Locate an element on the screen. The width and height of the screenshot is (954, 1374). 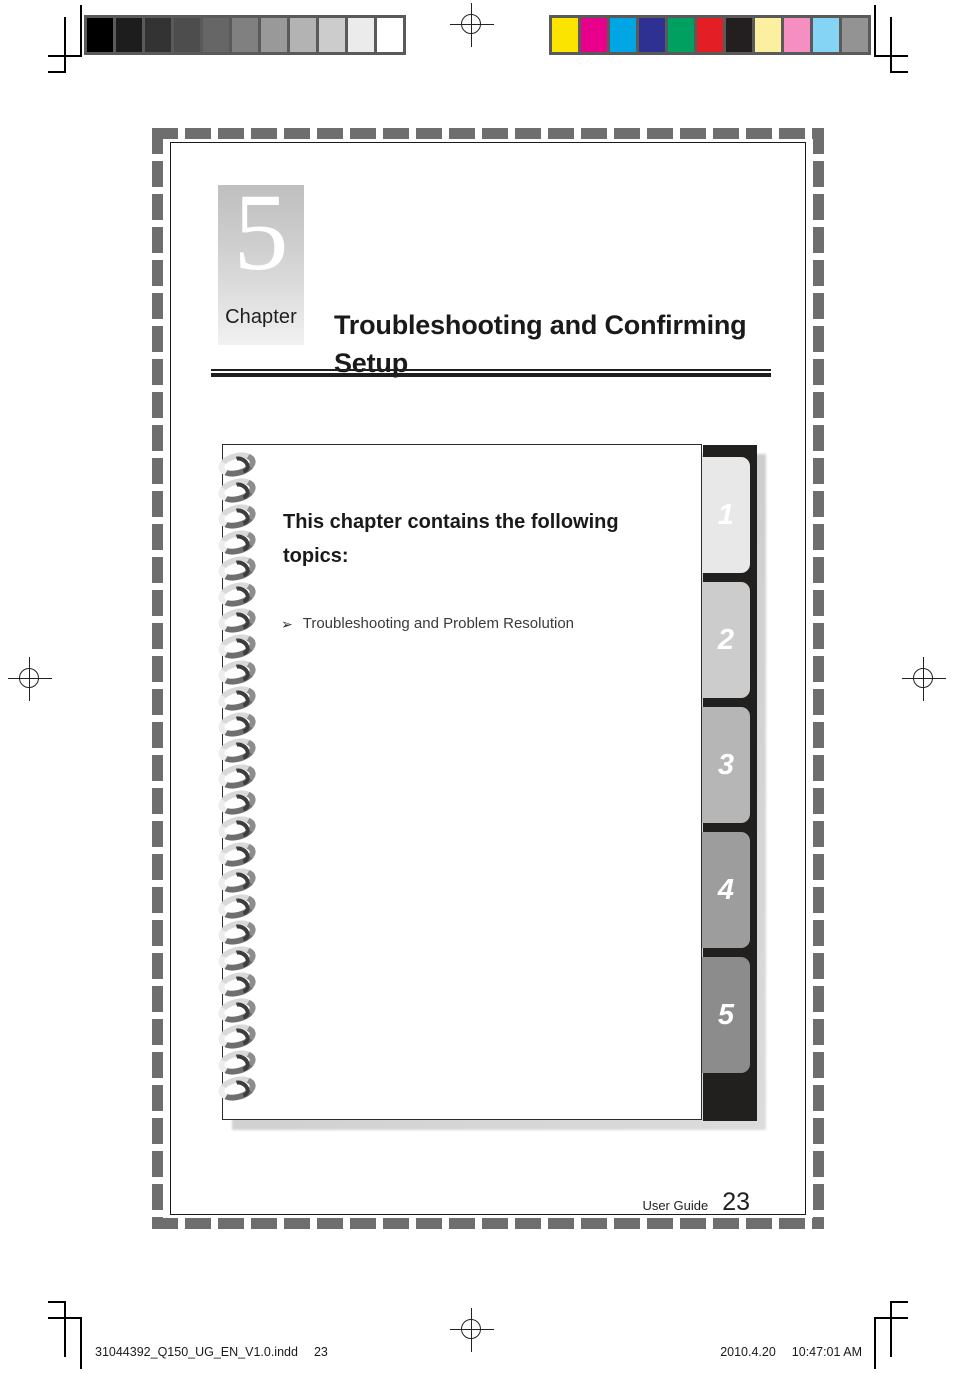
registration-target-icon-bottom is located at coordinates (472, 1330).